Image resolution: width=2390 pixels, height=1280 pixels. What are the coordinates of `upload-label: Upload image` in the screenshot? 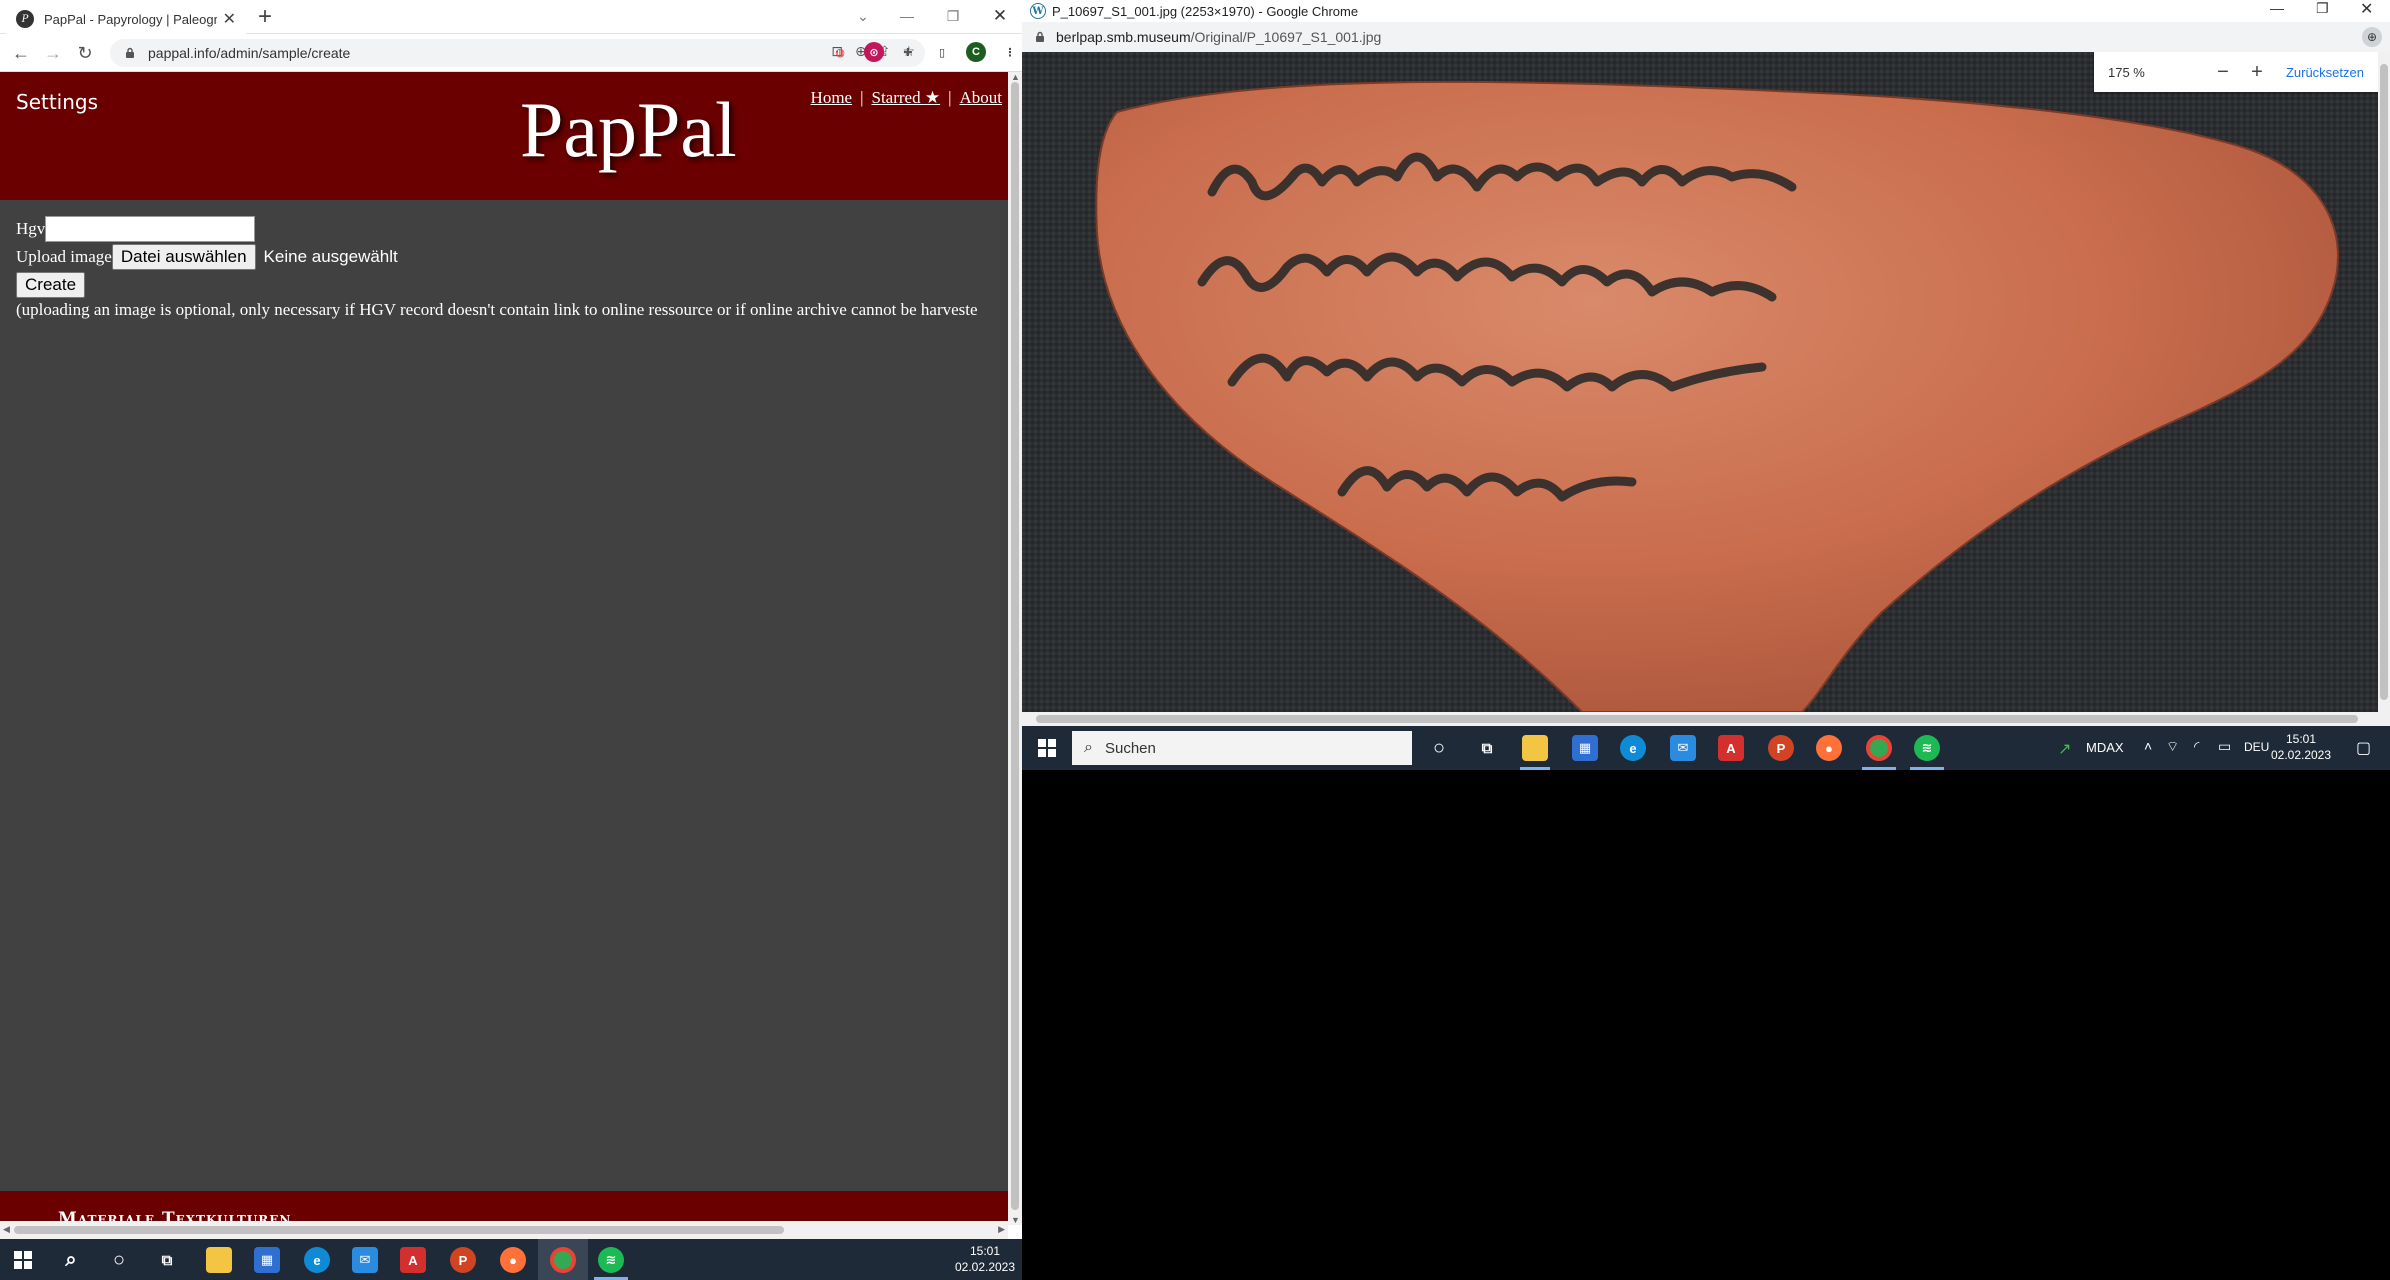 It's located at (64, 256).